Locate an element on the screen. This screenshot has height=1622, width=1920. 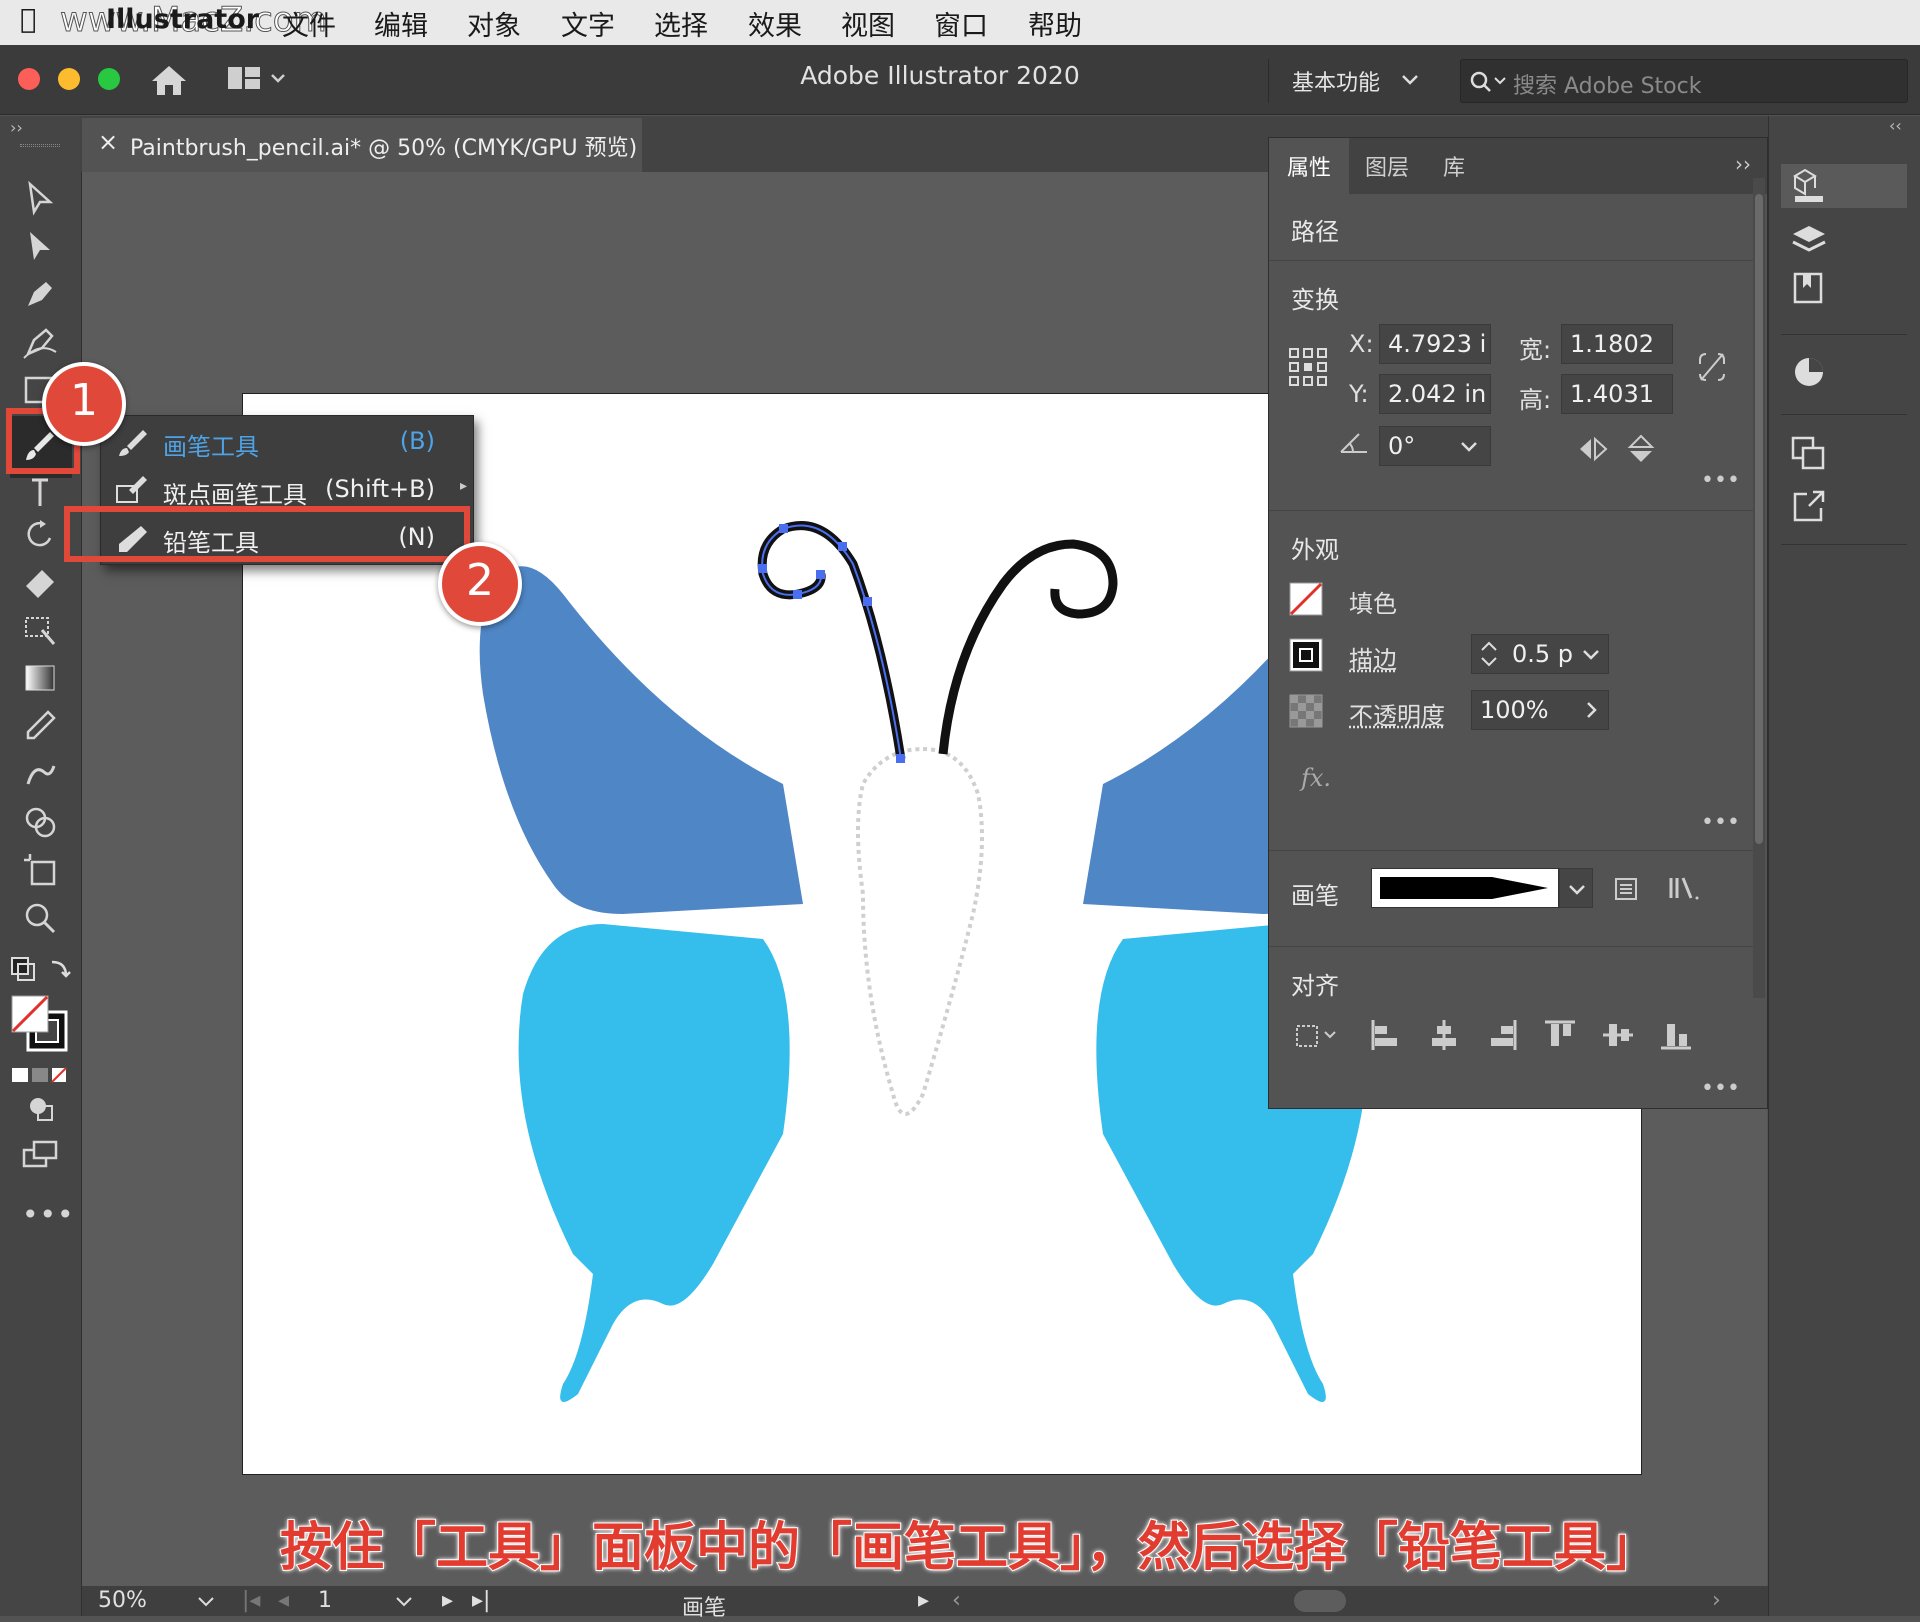
panel-scrollbar is located at coordinates (1759, 588).